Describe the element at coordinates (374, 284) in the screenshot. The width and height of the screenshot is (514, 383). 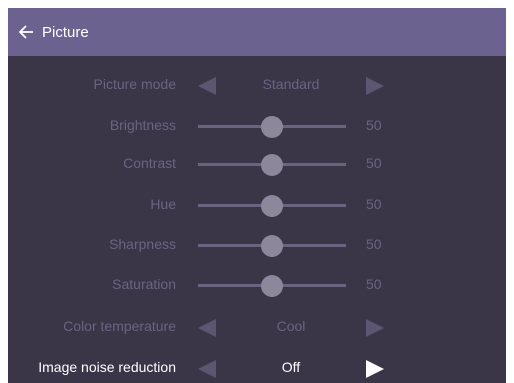
I see `saturation-value: 50` at that location.